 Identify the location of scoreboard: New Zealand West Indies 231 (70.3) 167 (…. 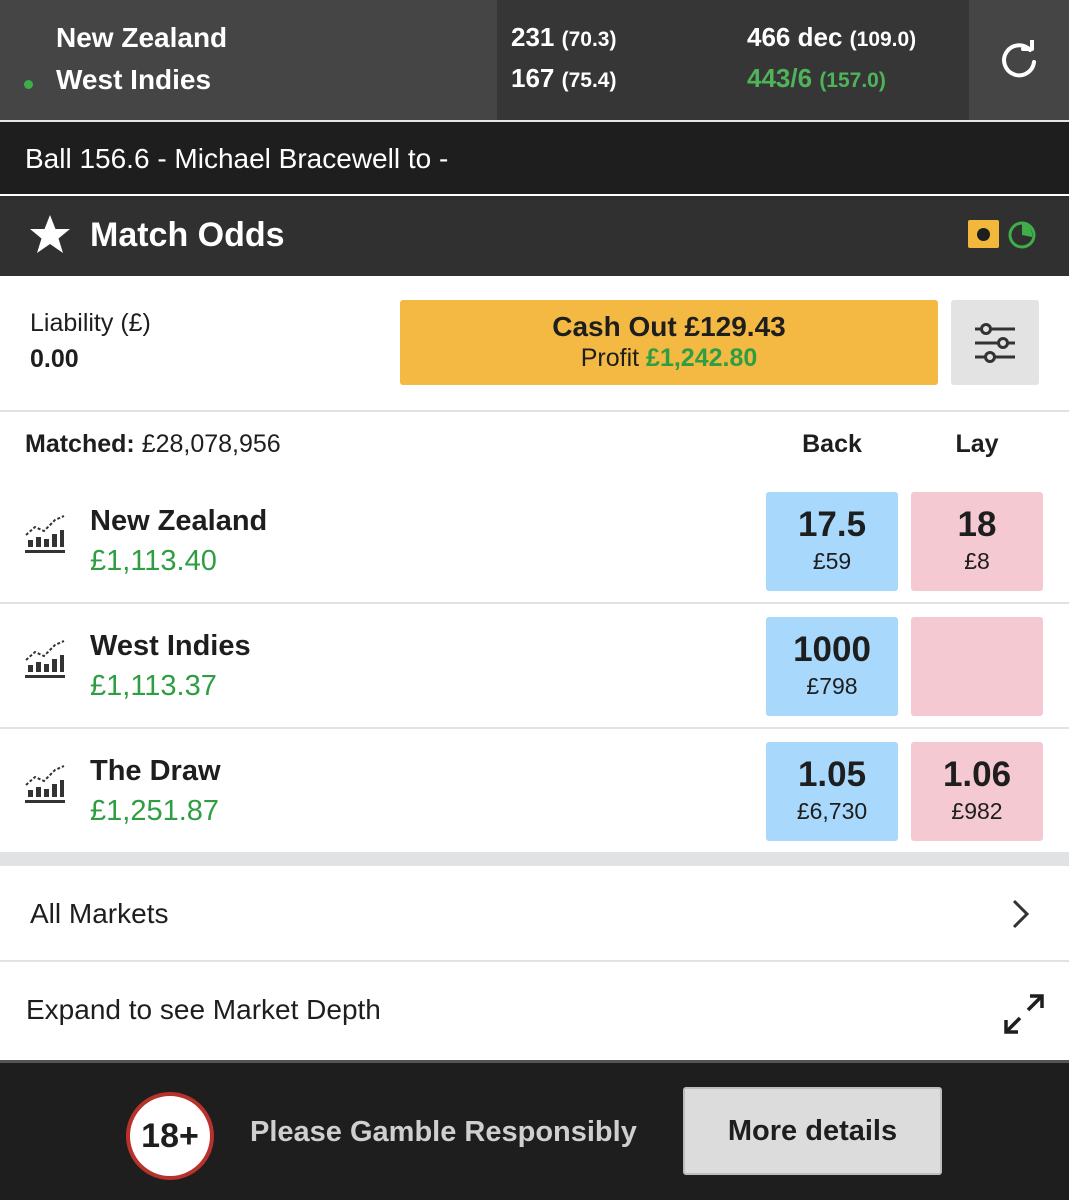
(534, 60).